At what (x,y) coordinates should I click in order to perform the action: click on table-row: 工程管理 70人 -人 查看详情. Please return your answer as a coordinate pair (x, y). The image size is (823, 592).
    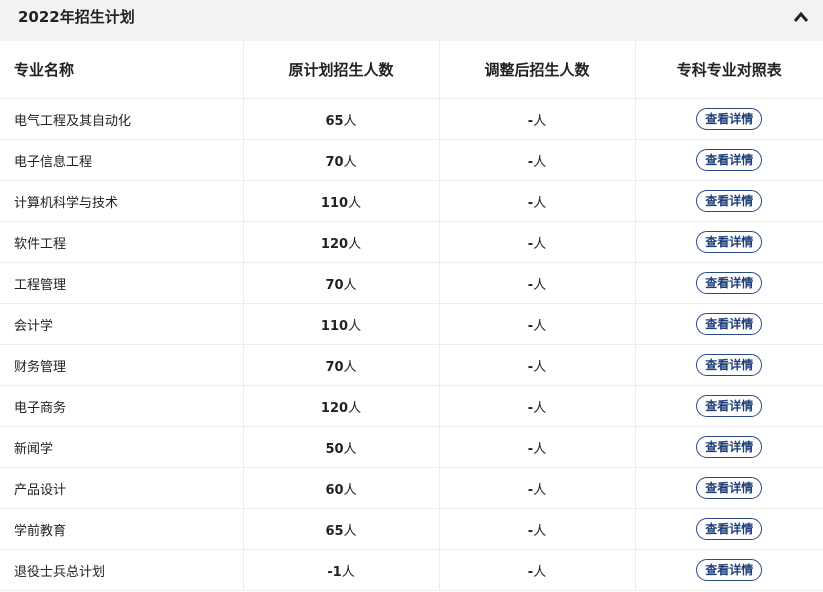
    Looking at the image, I should click on (411, 283).